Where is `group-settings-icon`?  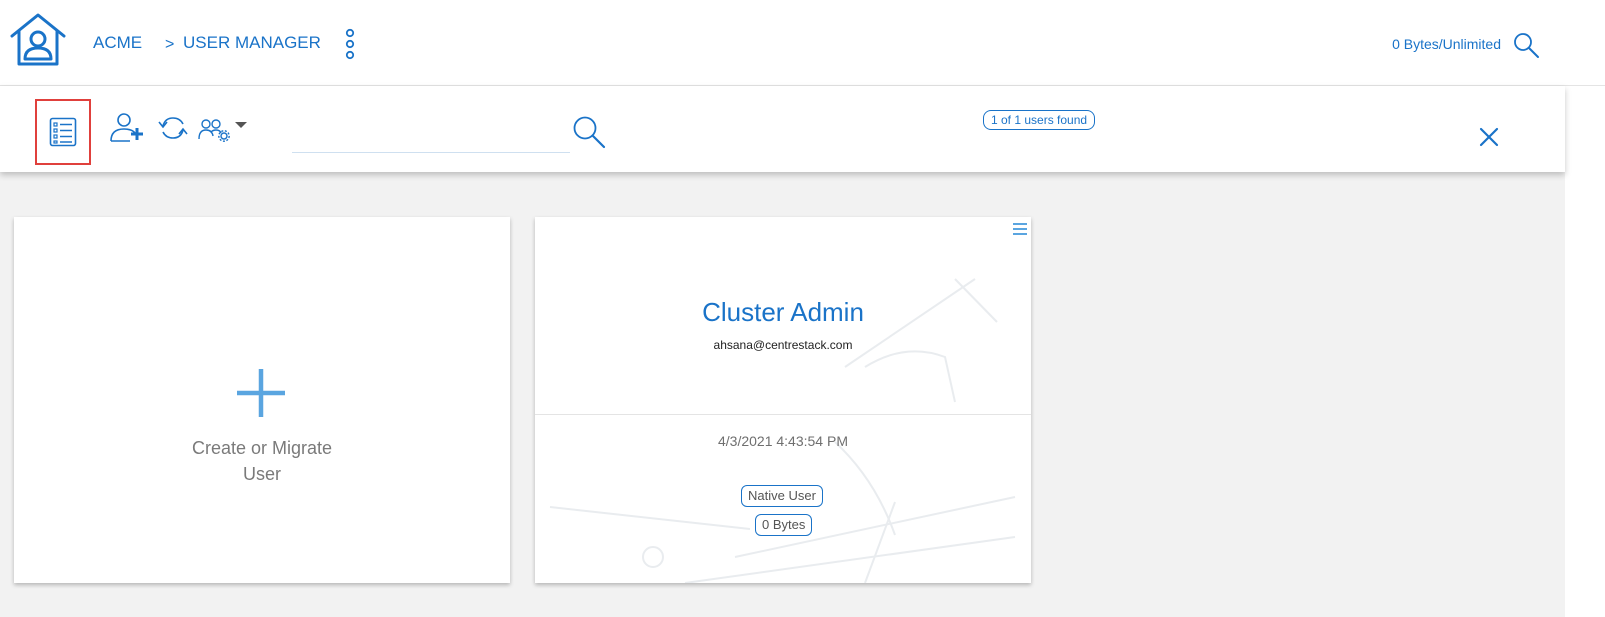
group-settings-icon is located at coordinates (214, 130).